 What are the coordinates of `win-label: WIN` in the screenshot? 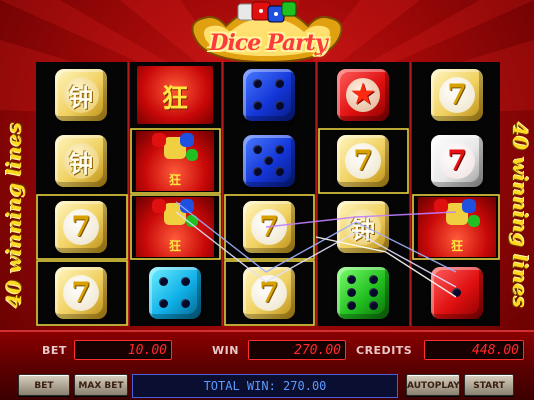 It's located at (225, 350).